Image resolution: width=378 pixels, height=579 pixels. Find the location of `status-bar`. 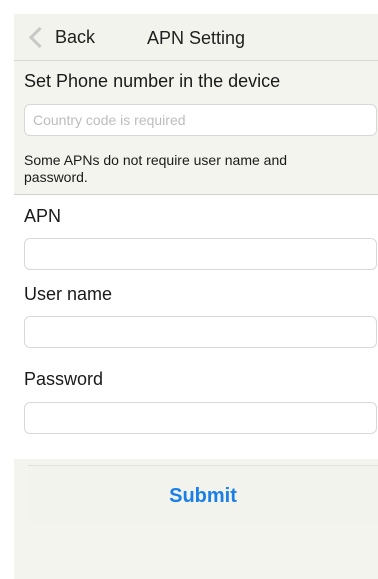

status-bar is located at coordinates (189, 7).